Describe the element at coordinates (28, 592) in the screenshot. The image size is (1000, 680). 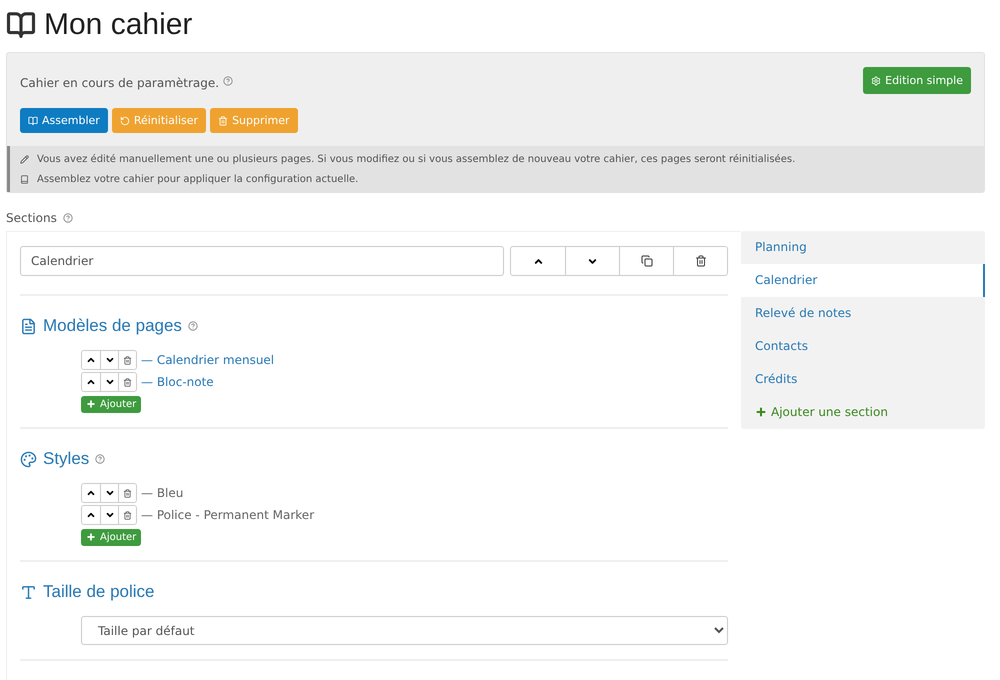
I see `text-size-icon` at that location.